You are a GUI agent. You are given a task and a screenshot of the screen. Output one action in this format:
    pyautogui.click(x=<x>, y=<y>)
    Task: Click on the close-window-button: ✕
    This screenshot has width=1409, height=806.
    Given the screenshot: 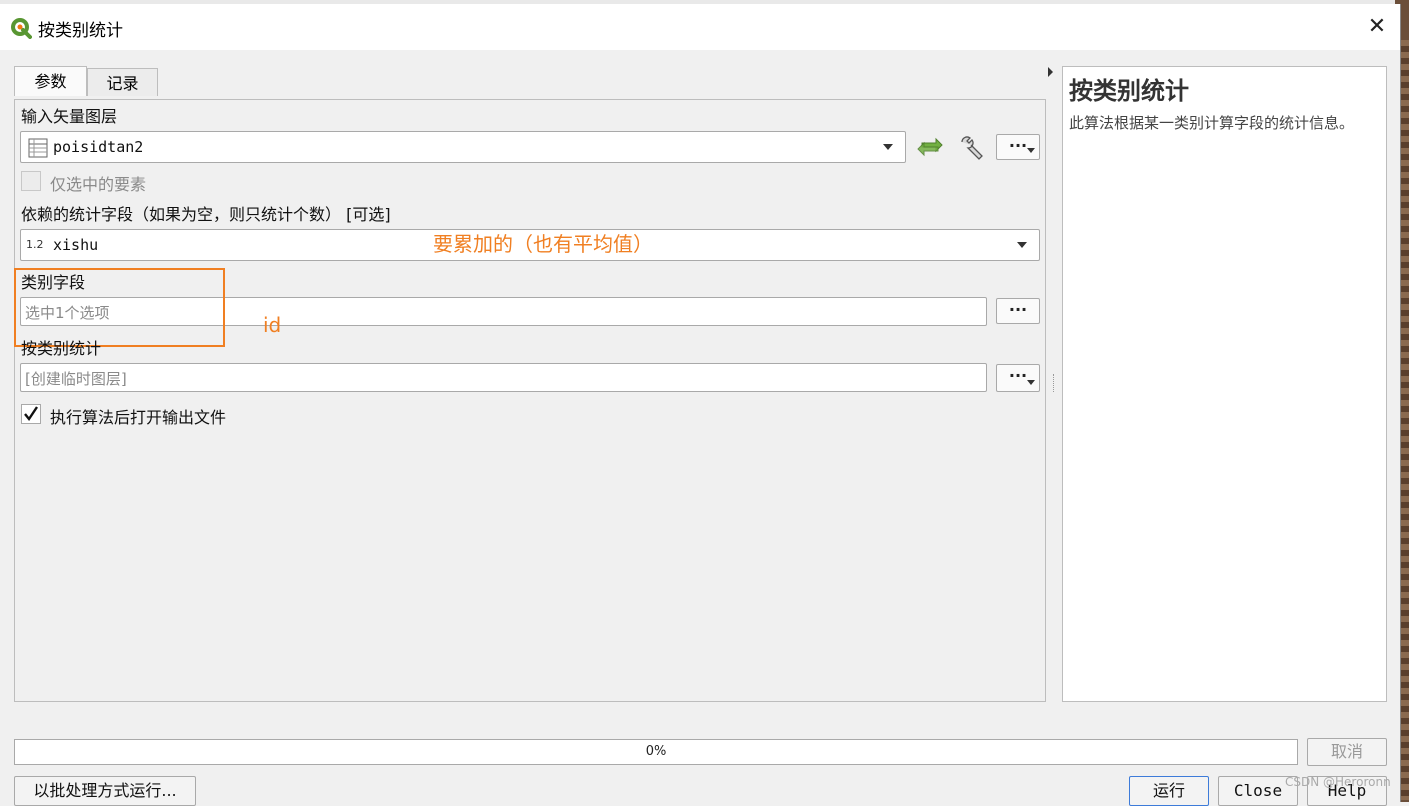 What is the action you would take?
    pyautogui.click(x=1377, y=27)
    